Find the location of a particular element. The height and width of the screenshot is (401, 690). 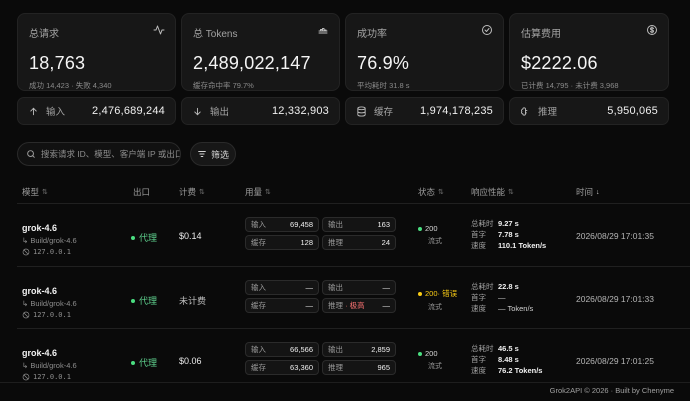

status-error-label: · 错误 is located at coordinates (447, 293).